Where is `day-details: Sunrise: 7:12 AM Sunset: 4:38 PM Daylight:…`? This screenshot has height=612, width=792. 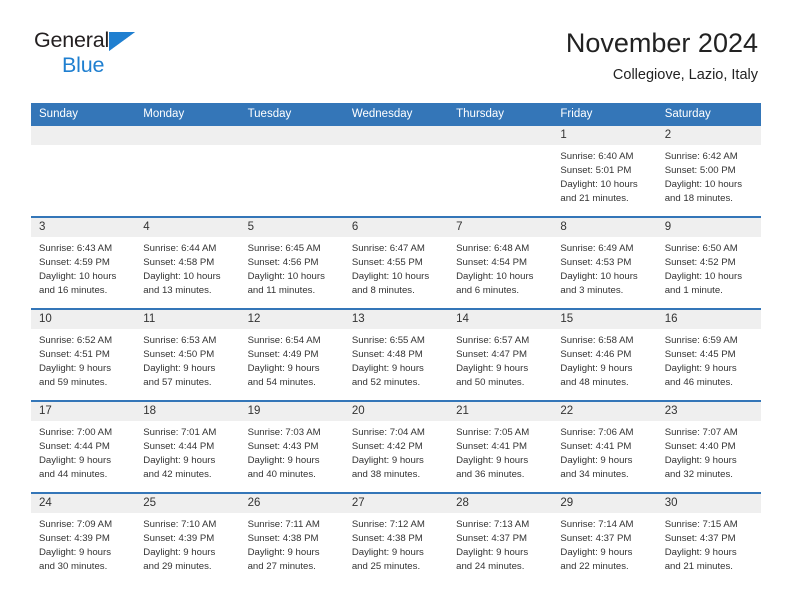 day-details: Sunrise: 7:12 AM Sunset: 4:38 PM Daylight:… is located at coordinates (396, 544).